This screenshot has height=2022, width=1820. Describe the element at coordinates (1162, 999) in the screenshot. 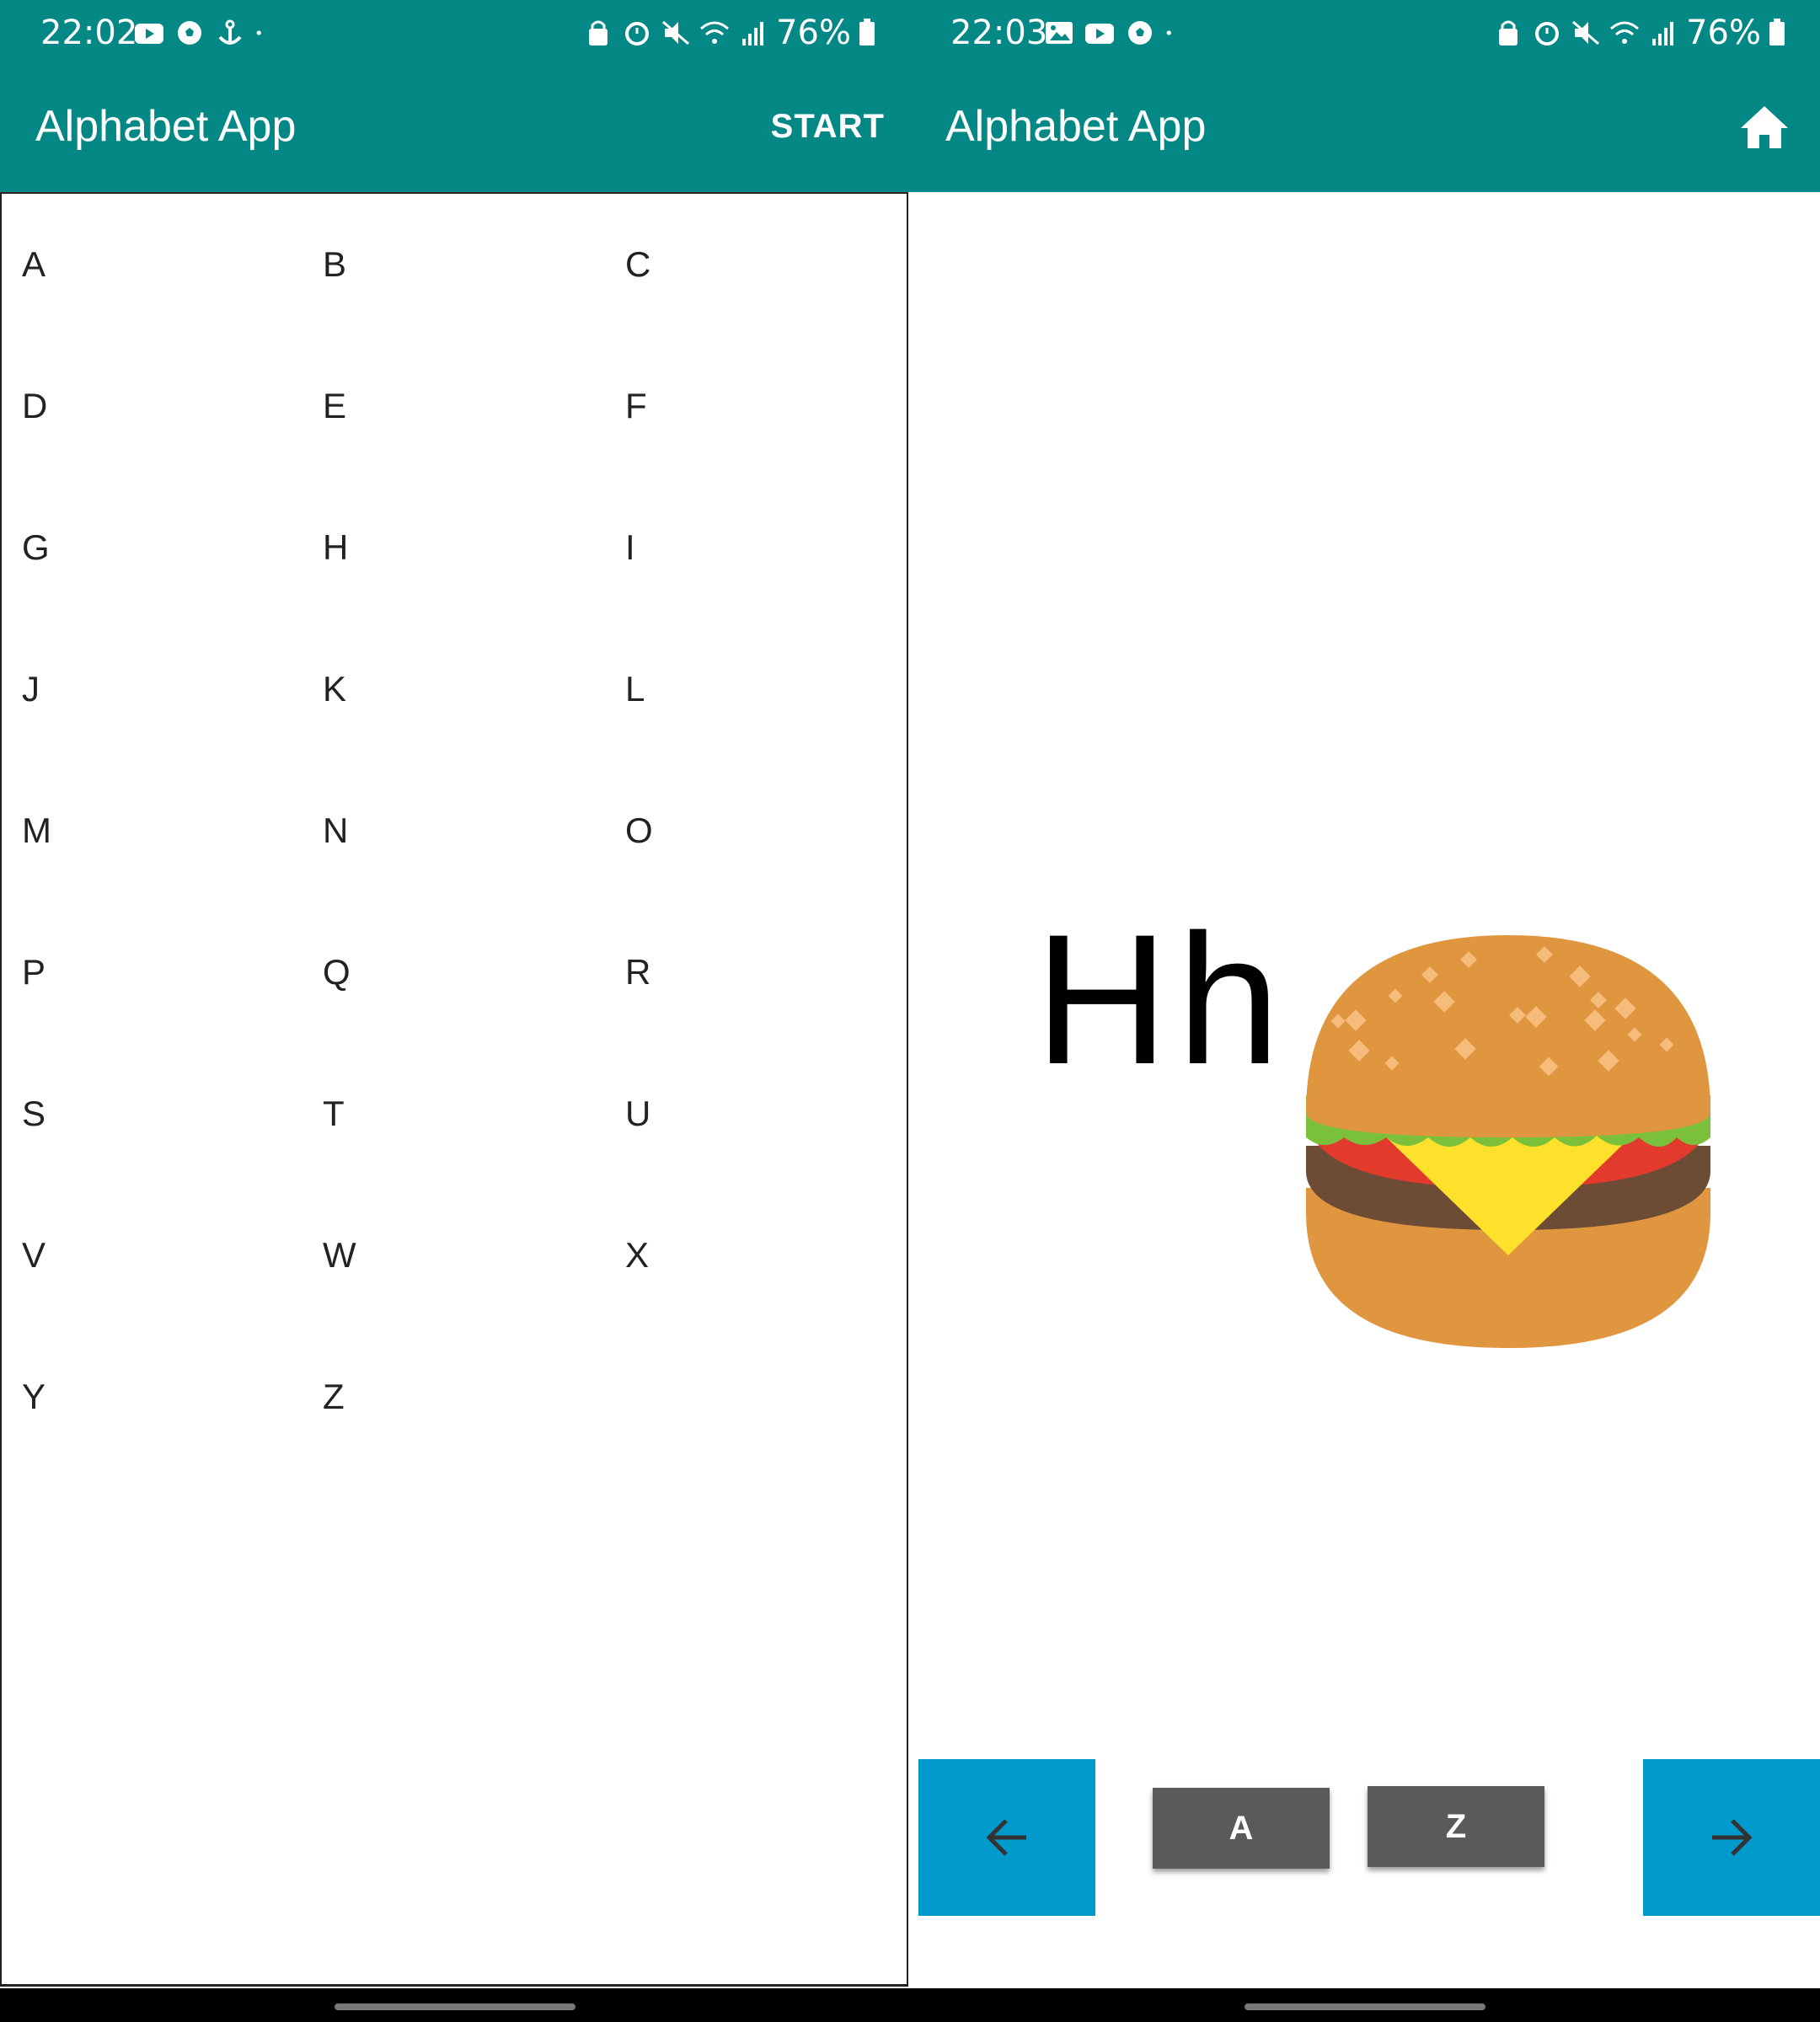

I see `letter-display: Hh` at that location.